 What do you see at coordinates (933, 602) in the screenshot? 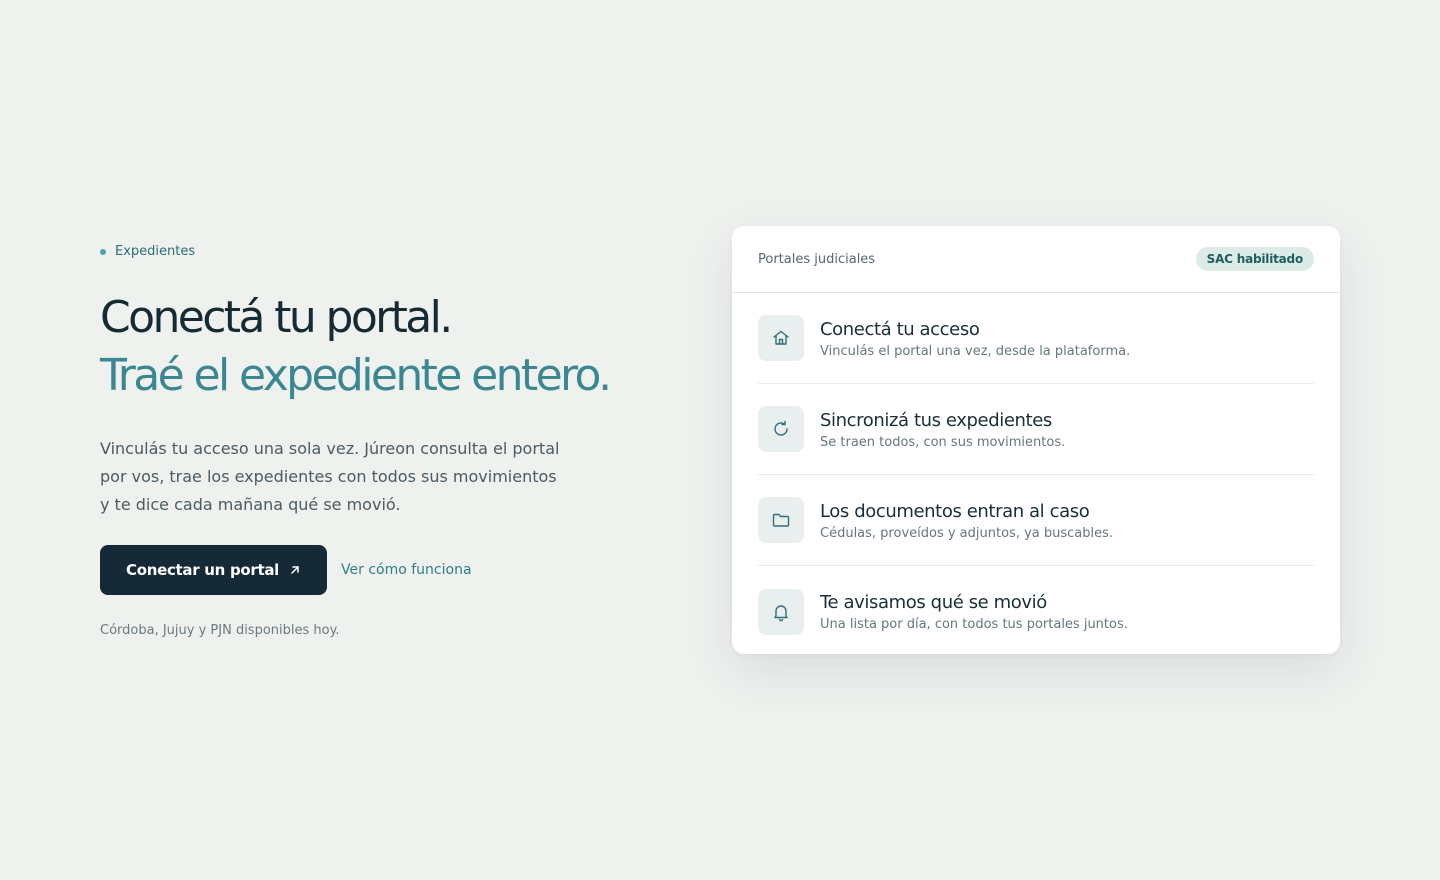
I see `step-title: Te avisamos qué se movió` at bounding box center [933, 602].